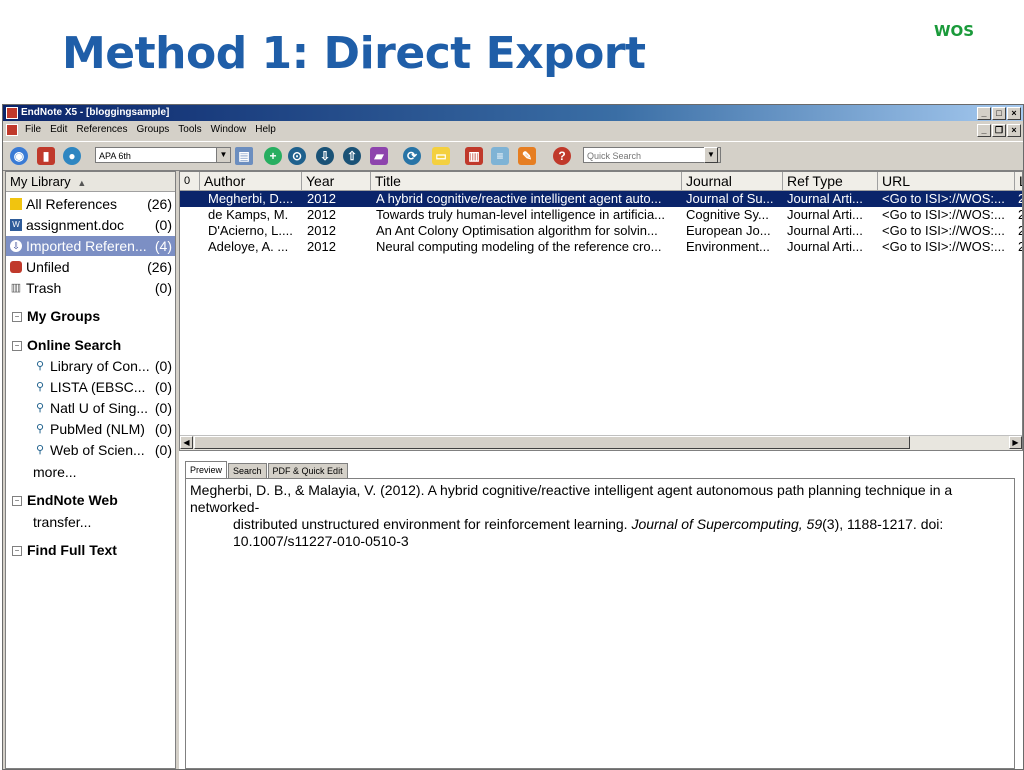 This screenshot has height=770, width=1024. I want to click on doc-close-button: ×, so click(1014, 130).